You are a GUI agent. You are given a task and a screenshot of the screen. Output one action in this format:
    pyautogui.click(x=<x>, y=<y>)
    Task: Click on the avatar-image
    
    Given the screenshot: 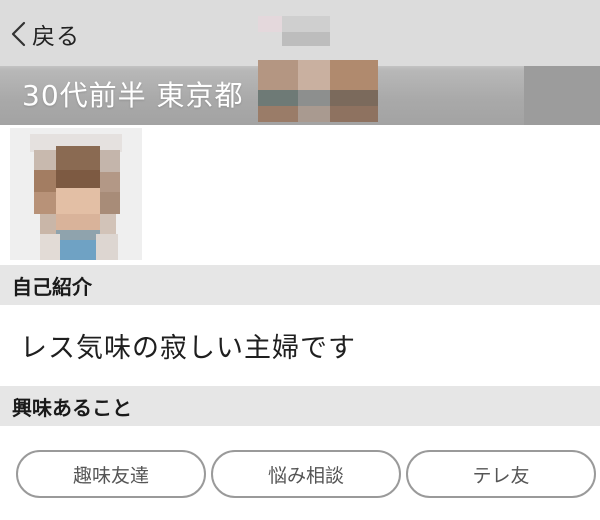 What is the action you would take?
    pyautogui.click(x=76, y=194)
    